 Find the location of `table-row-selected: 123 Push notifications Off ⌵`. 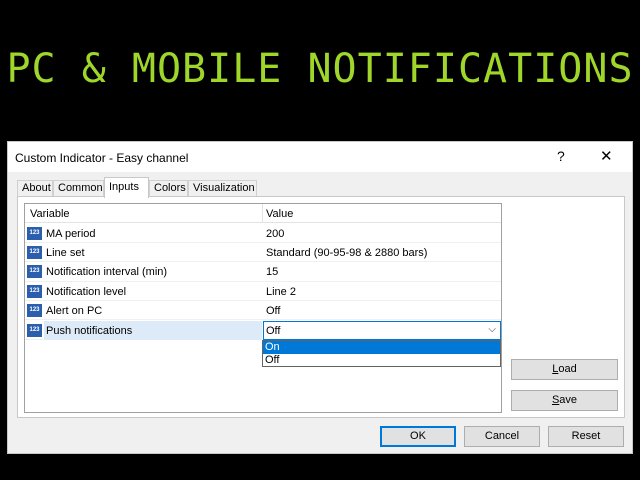

table-row-selected: 123 Push notifications Off ⌵ is located at coordinates (263, 330).